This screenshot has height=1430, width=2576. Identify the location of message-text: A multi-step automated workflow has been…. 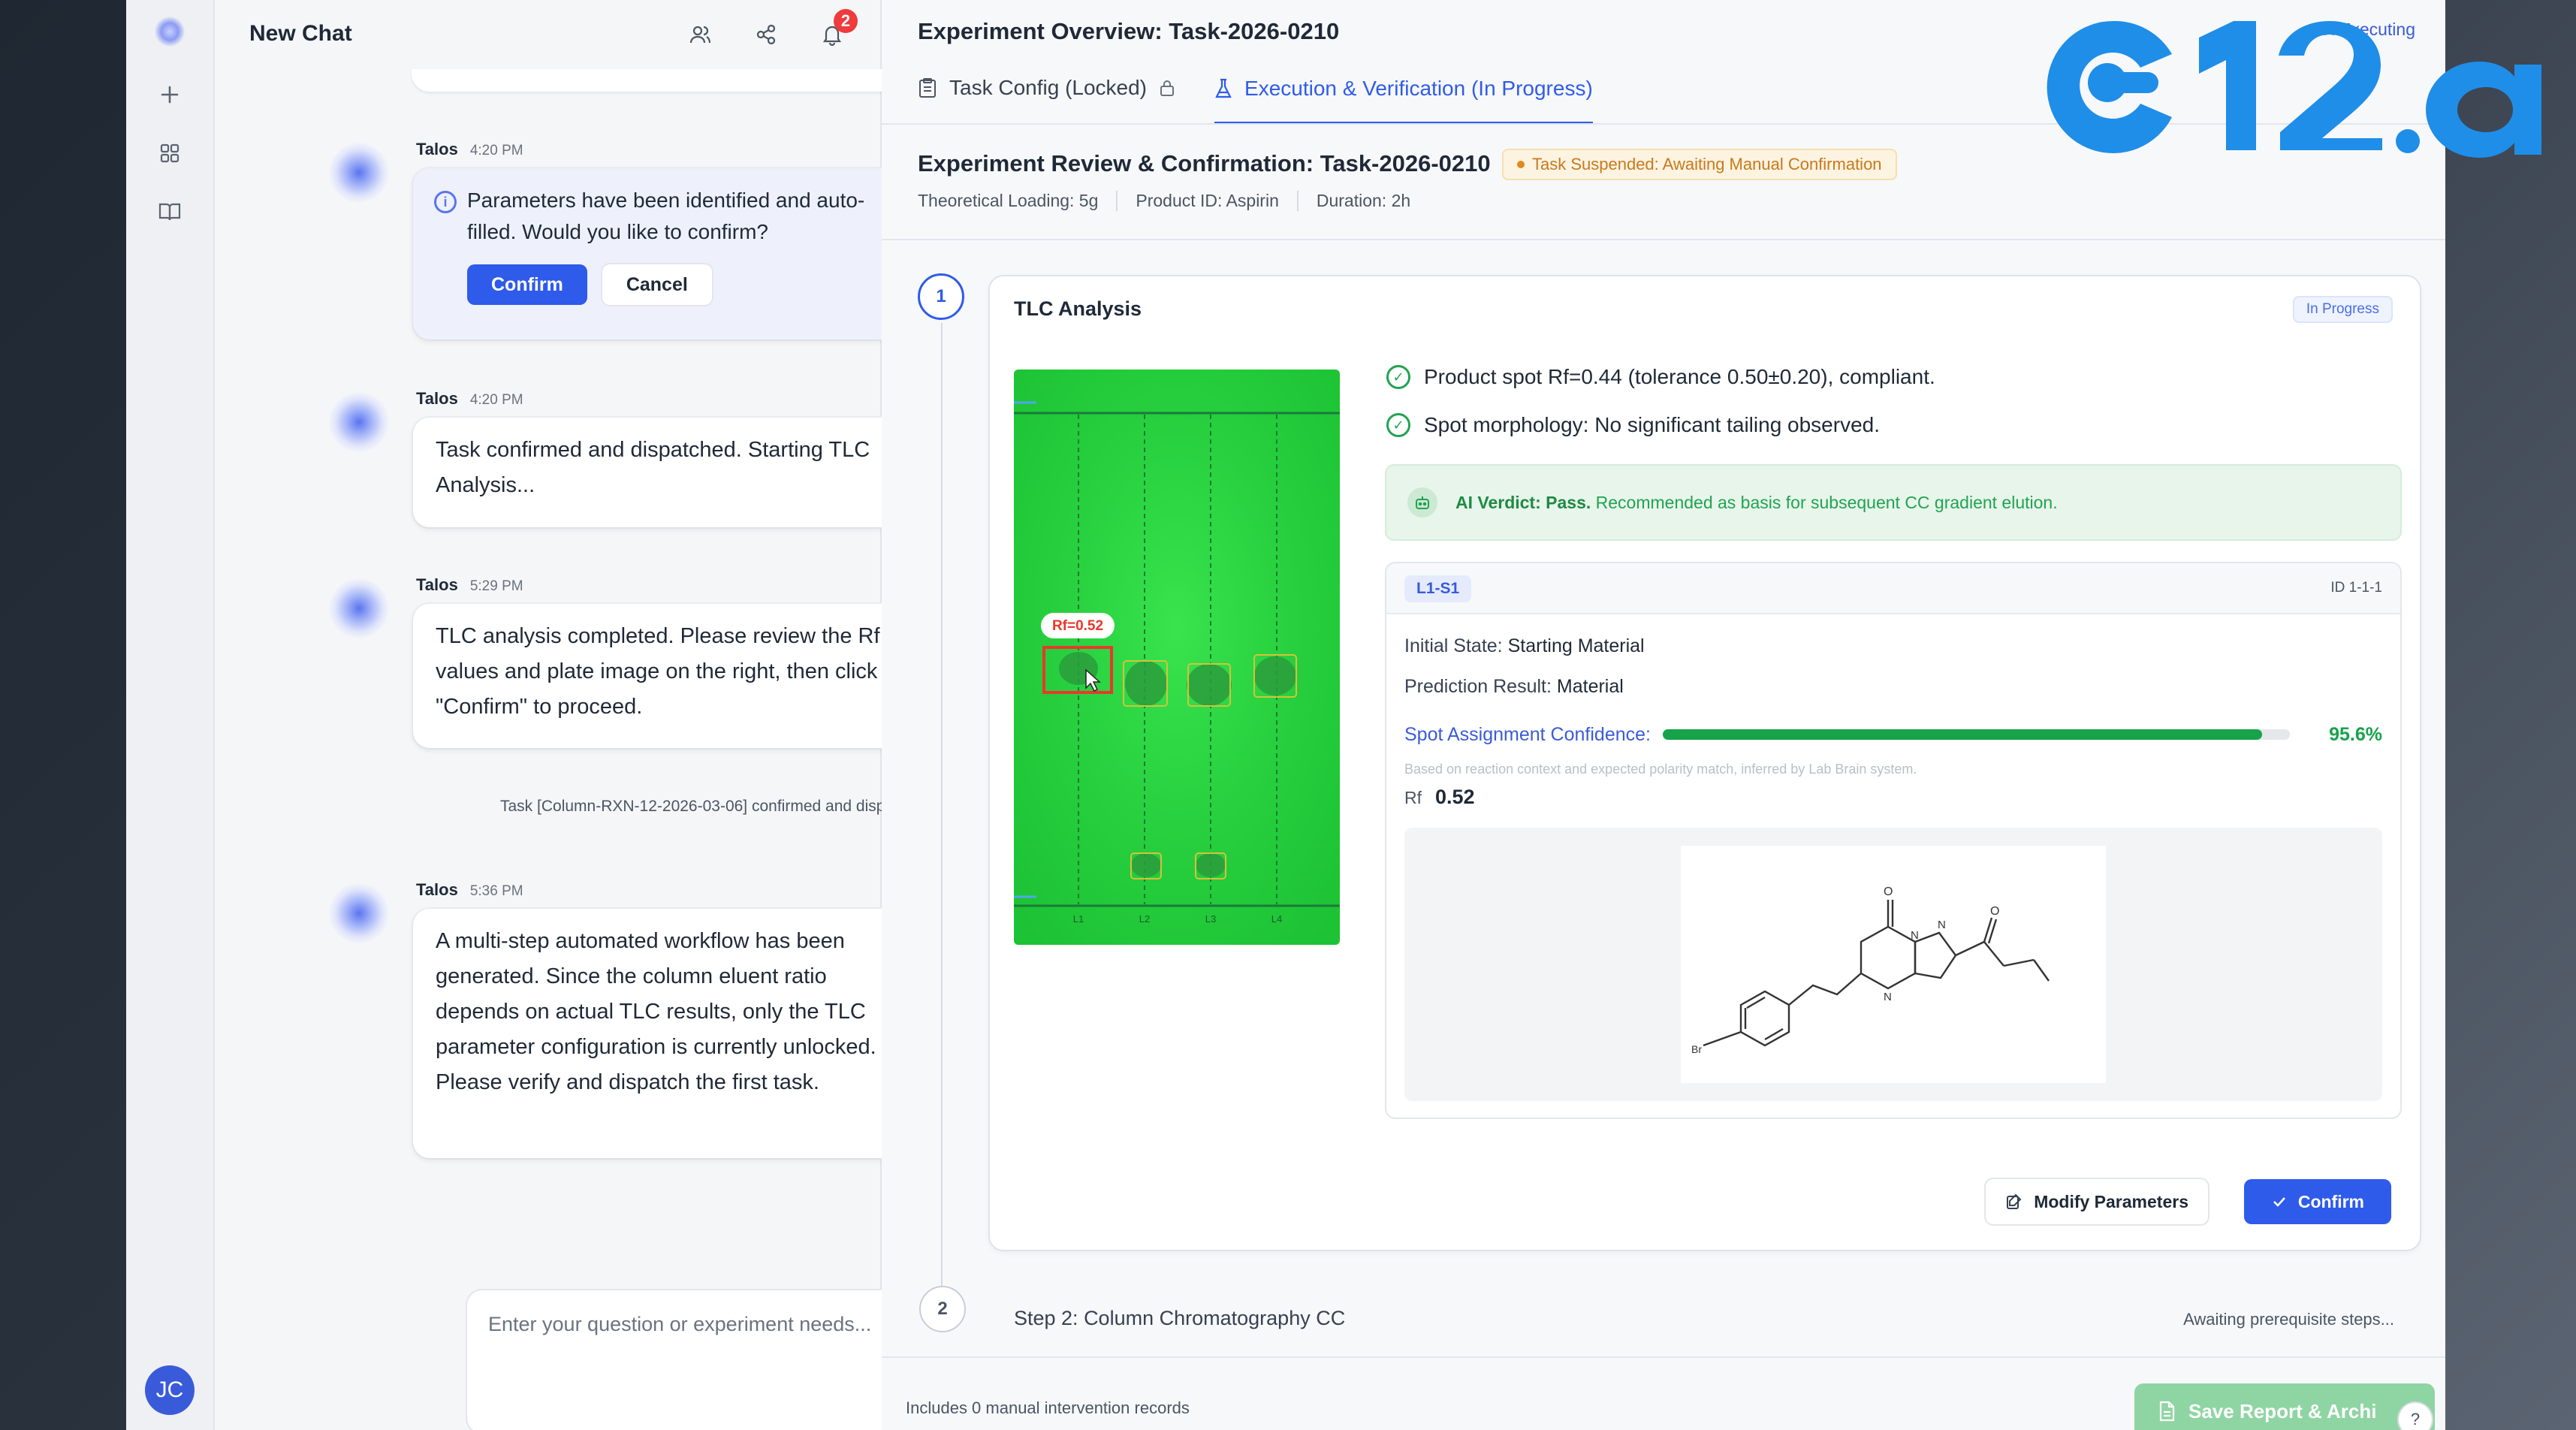
(656, 1012).